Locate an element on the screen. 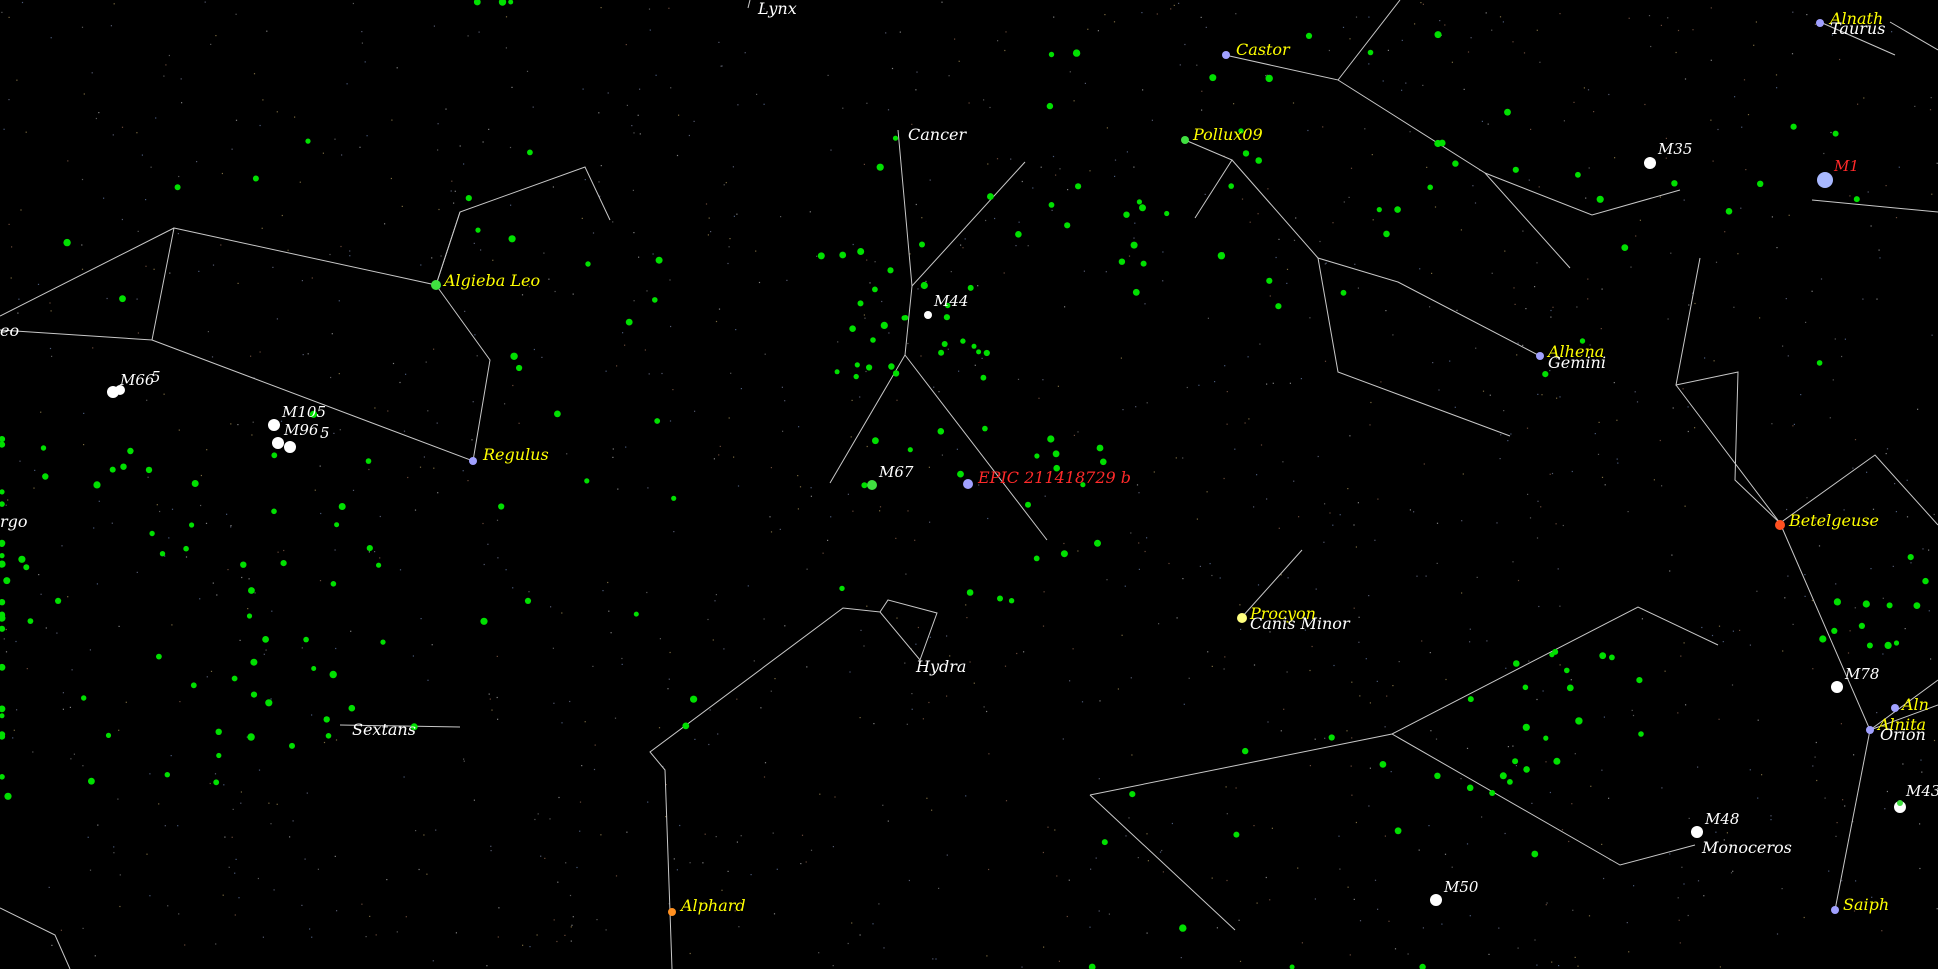 The height and width of the screenshot is (969, 1938). algieba-label: Algieba Leo is located at coordinates (491, 280).